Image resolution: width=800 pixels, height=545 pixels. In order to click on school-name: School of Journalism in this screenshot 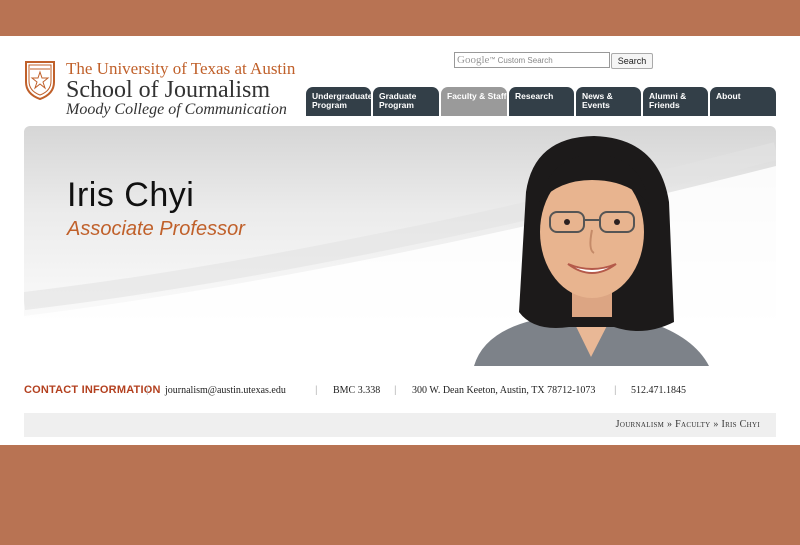, I will do `click(168, 90)`.